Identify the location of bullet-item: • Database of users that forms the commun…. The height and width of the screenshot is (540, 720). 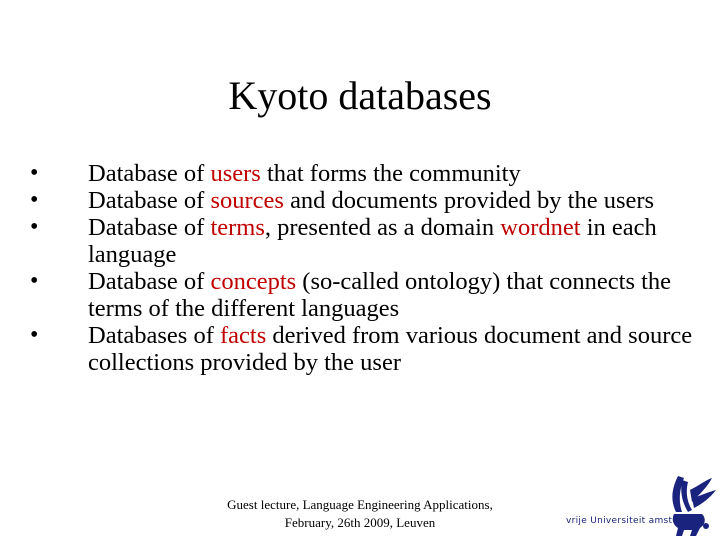
(363, 173).